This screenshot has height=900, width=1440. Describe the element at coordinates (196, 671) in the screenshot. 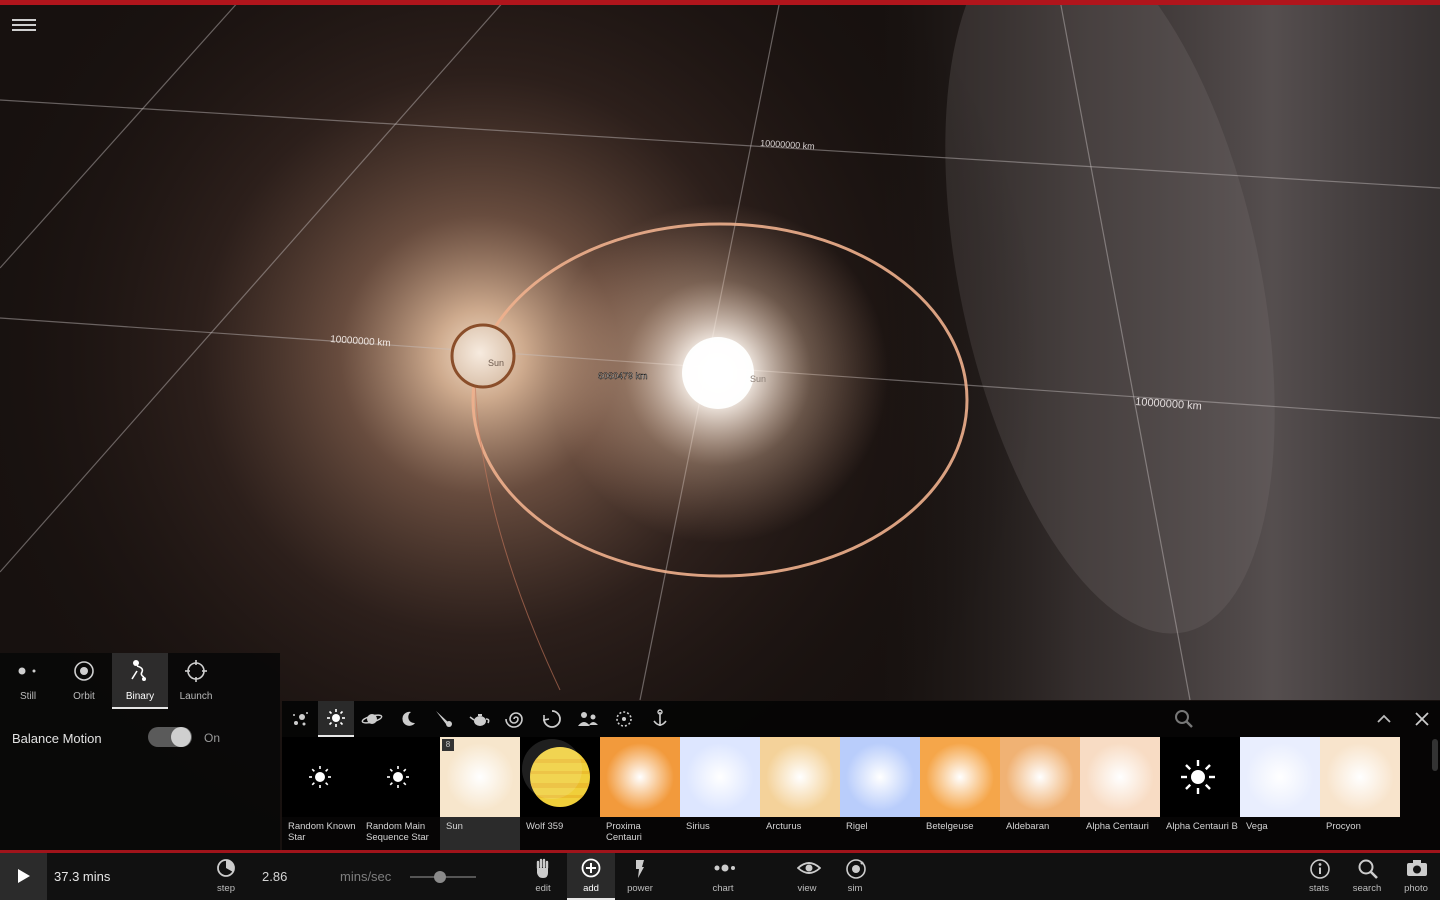

I see `launch-icon` at that location.